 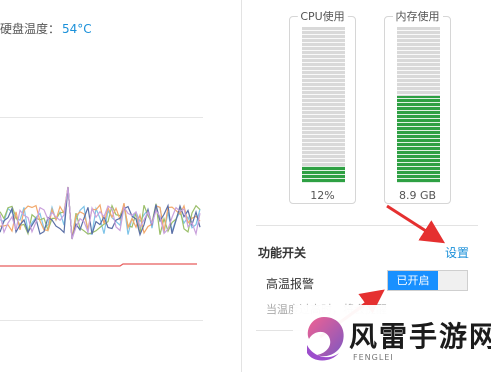 I want to click on temperature-history-chart, so click(x=100, y=226).